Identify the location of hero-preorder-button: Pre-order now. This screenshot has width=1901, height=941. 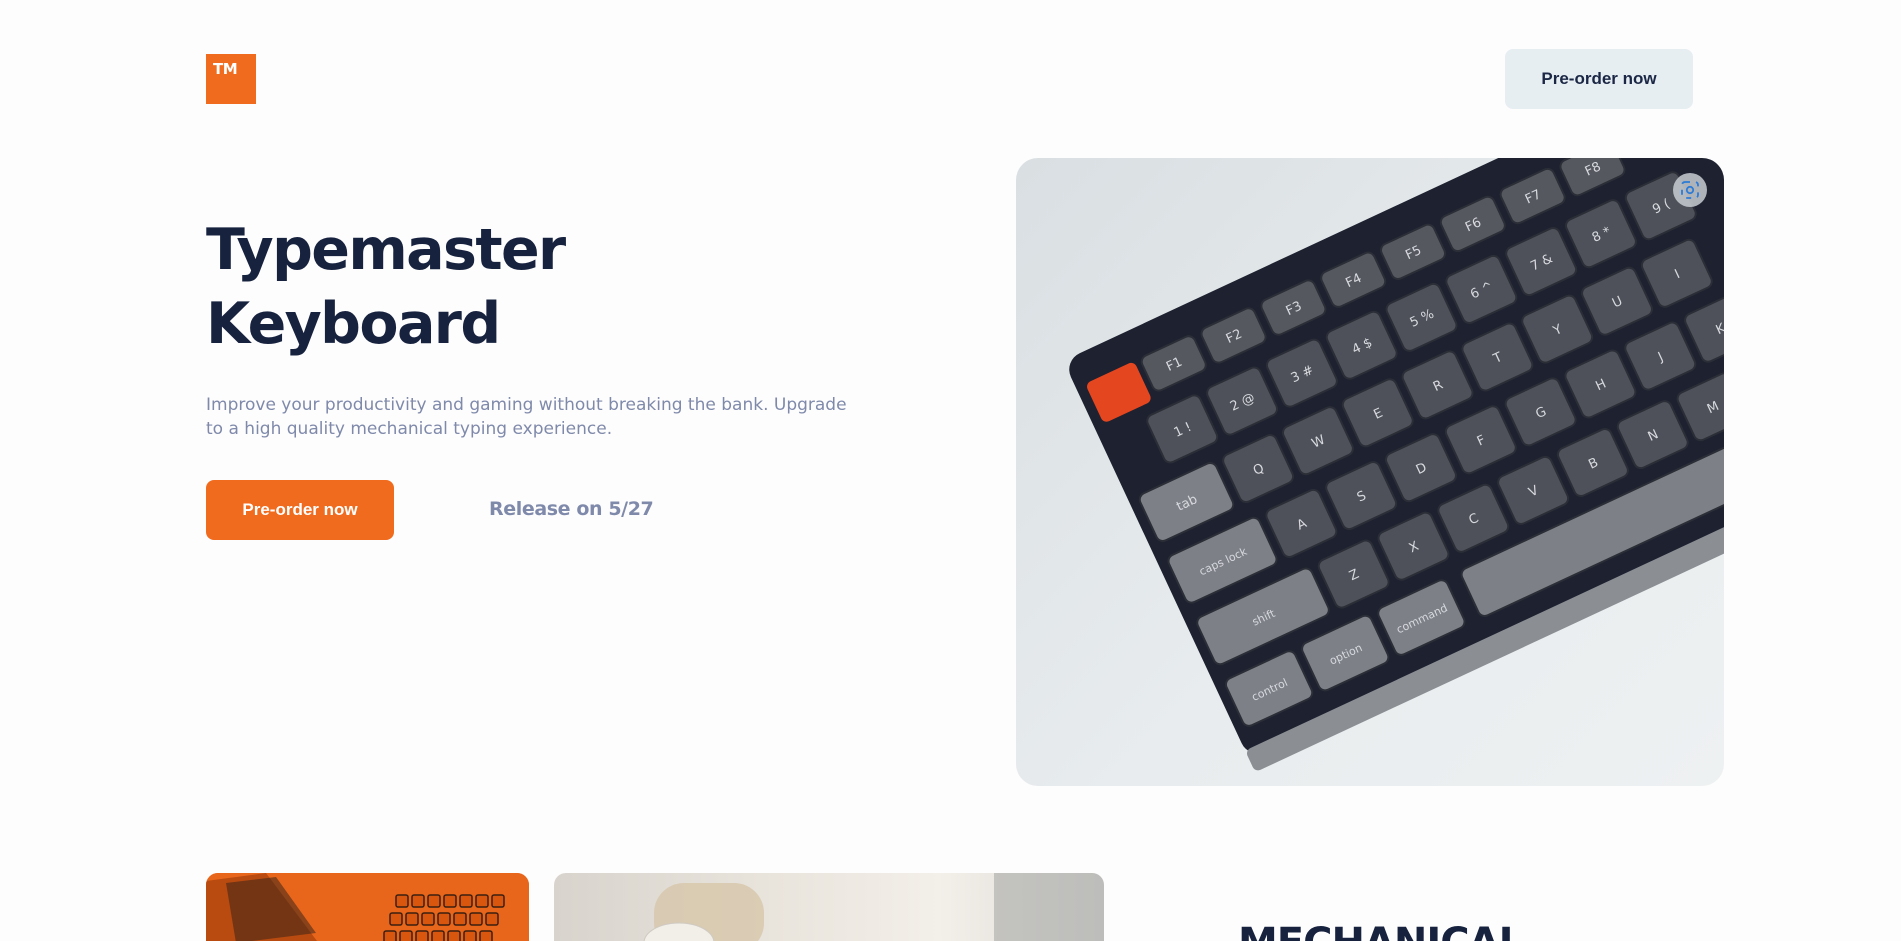
(300, 510).